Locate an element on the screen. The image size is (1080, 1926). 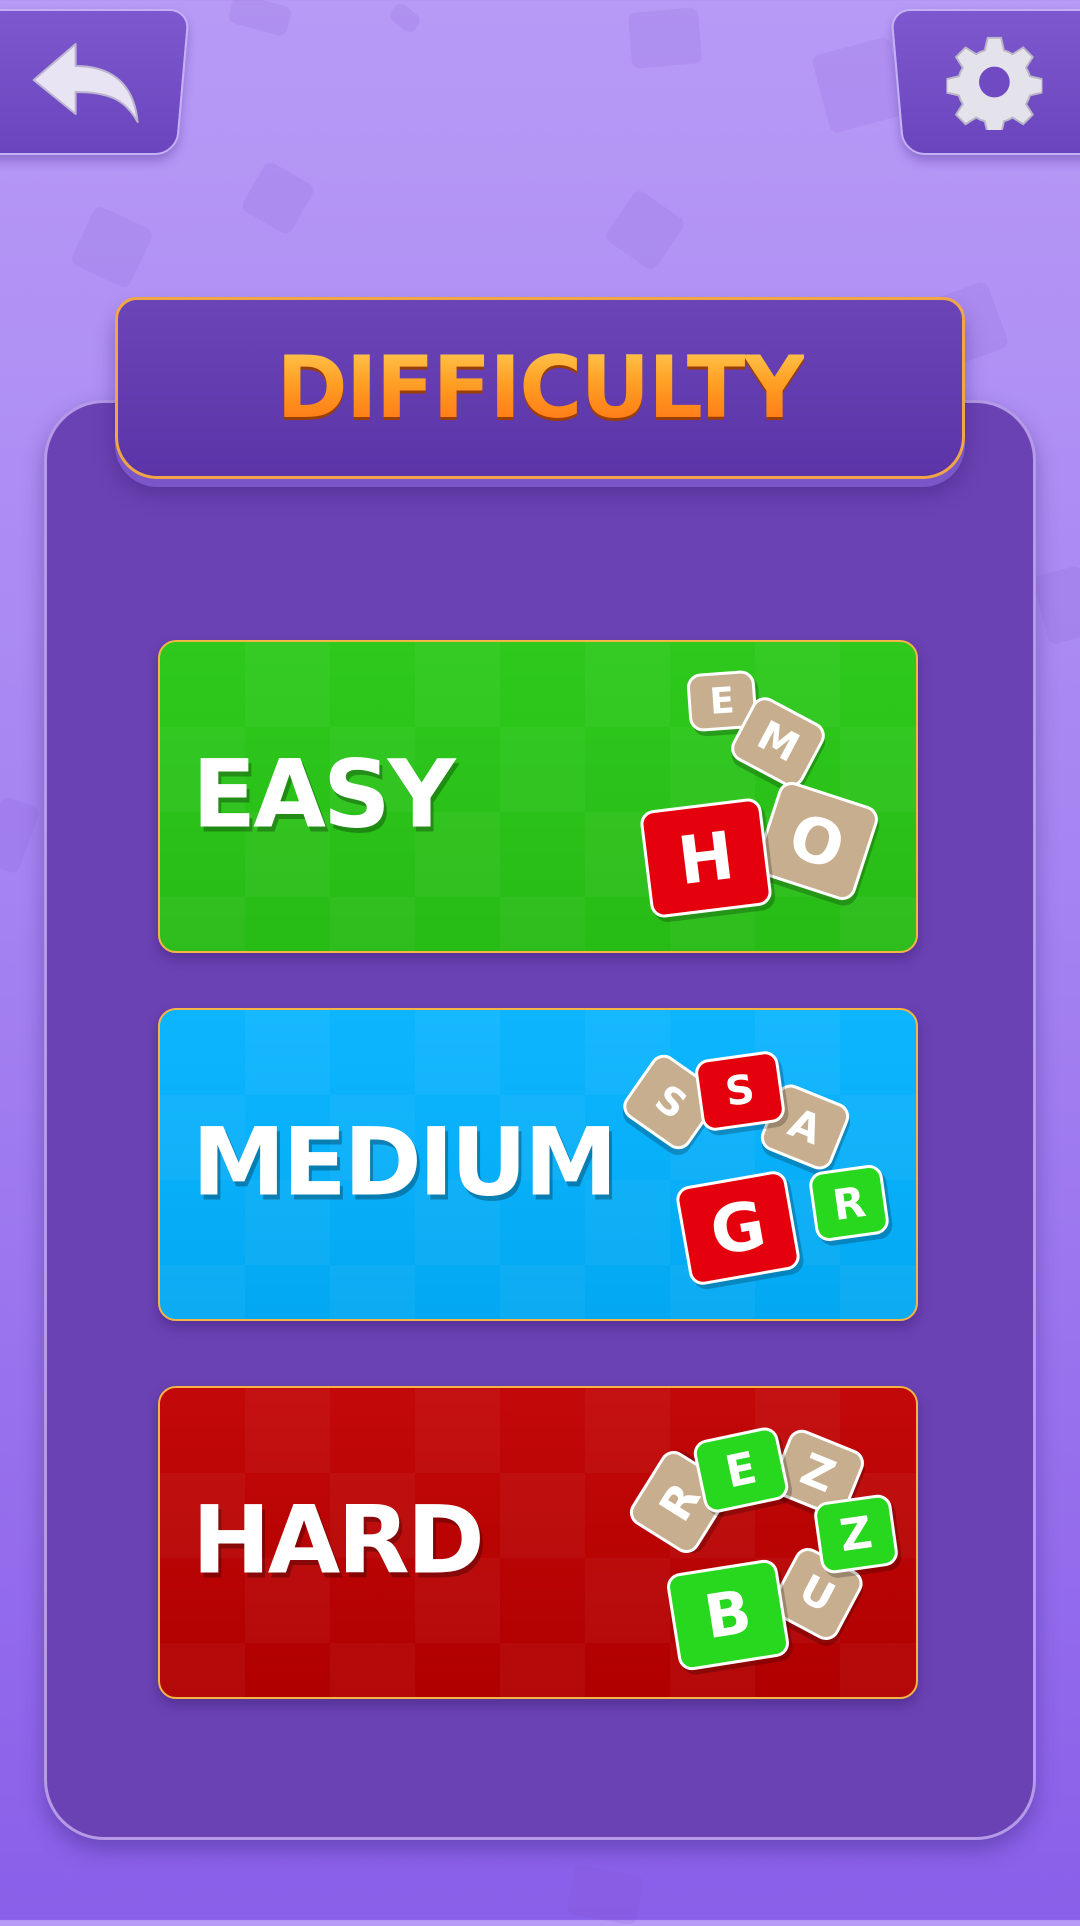
letter-tile: R is located at coordinates (849, 1203).